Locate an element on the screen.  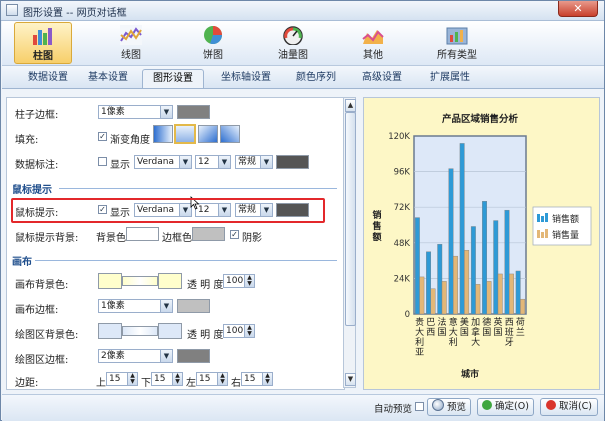
x-tick-label: 大 is located at coordinates (419, 332).